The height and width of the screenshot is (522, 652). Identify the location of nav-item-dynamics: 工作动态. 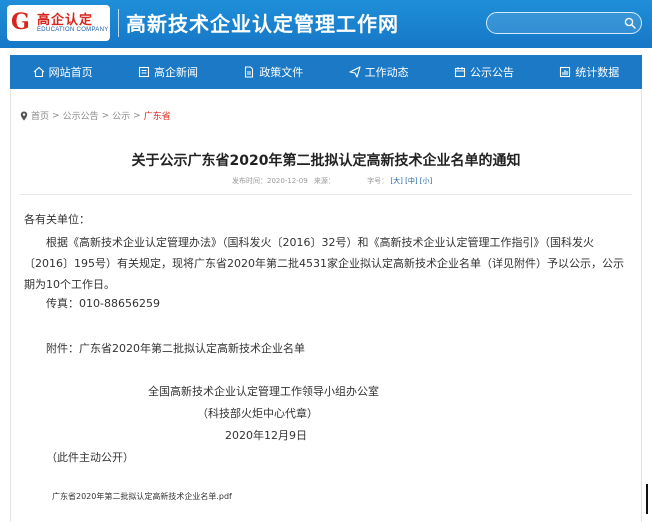
(378, 72).